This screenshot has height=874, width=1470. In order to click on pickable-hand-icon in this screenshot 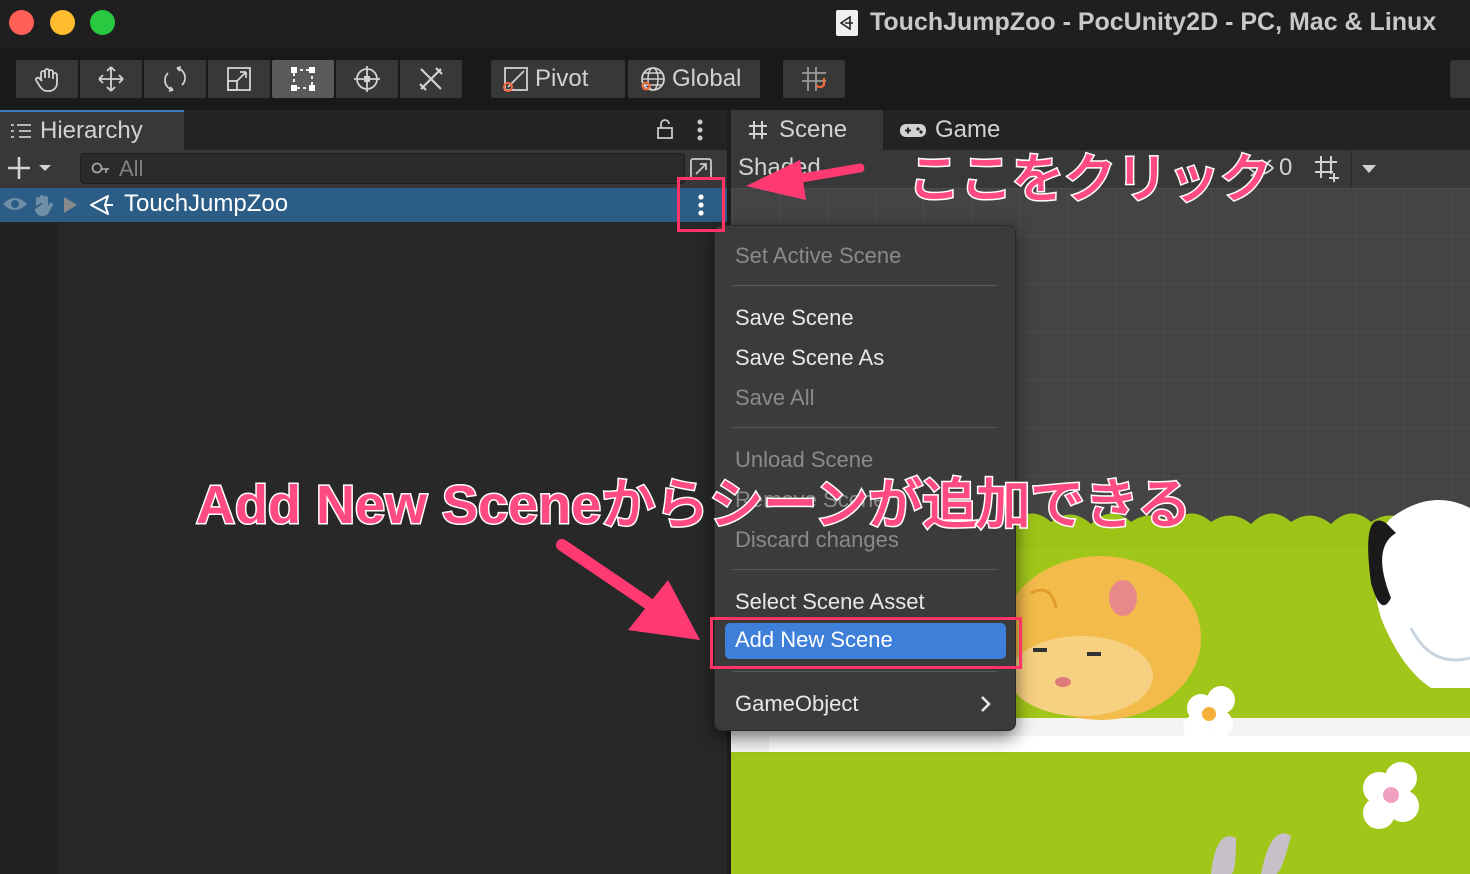, I will do `click(43, 205)`.